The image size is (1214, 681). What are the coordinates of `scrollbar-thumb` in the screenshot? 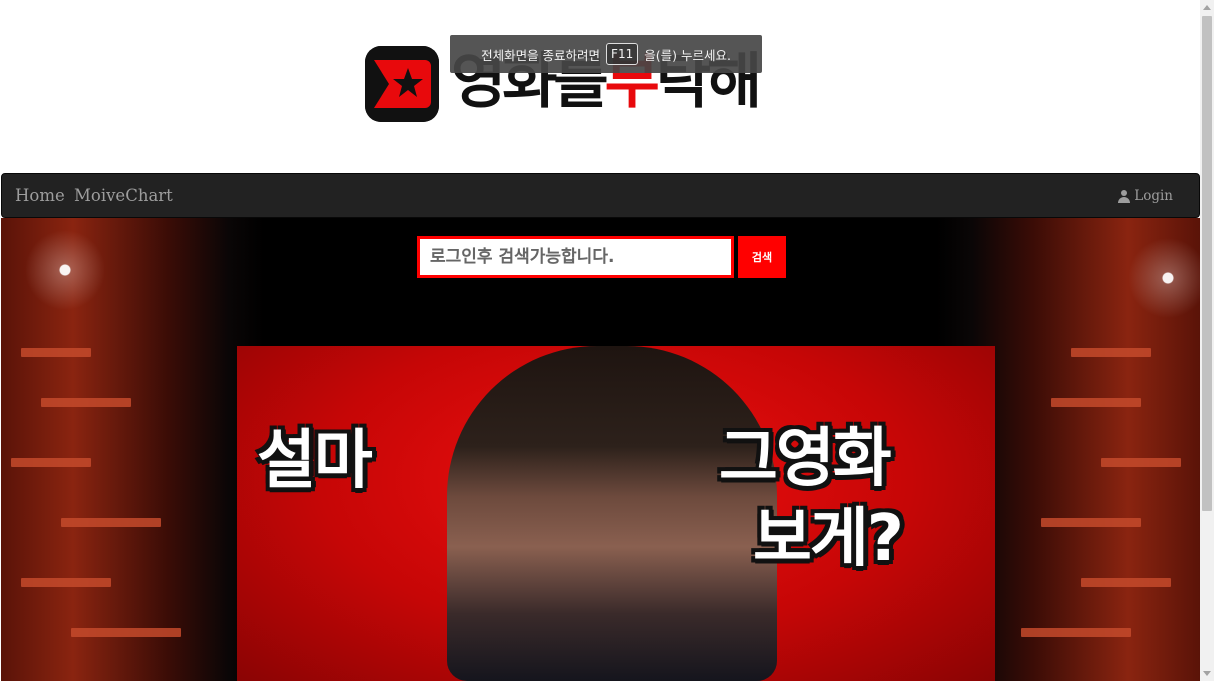 It's located at (1207, 263).